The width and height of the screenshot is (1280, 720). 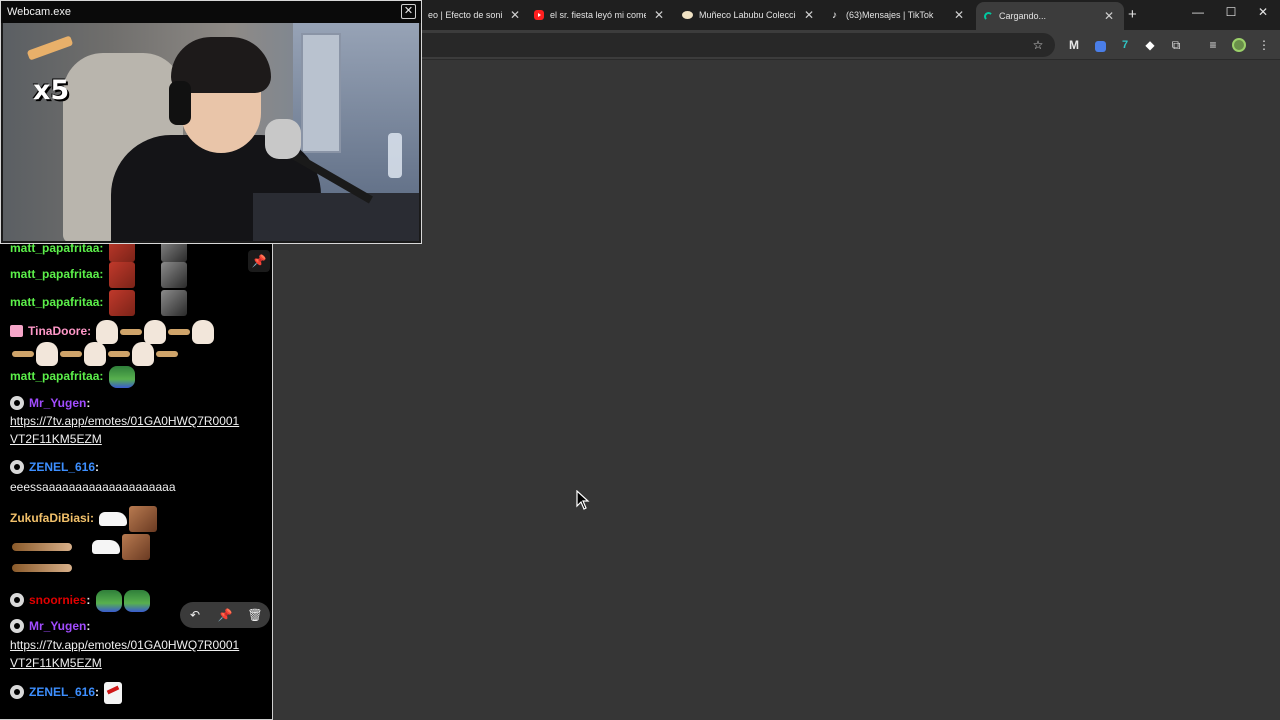 I want to click on pin-chat-button: 📌, so click(x=259, y=261).